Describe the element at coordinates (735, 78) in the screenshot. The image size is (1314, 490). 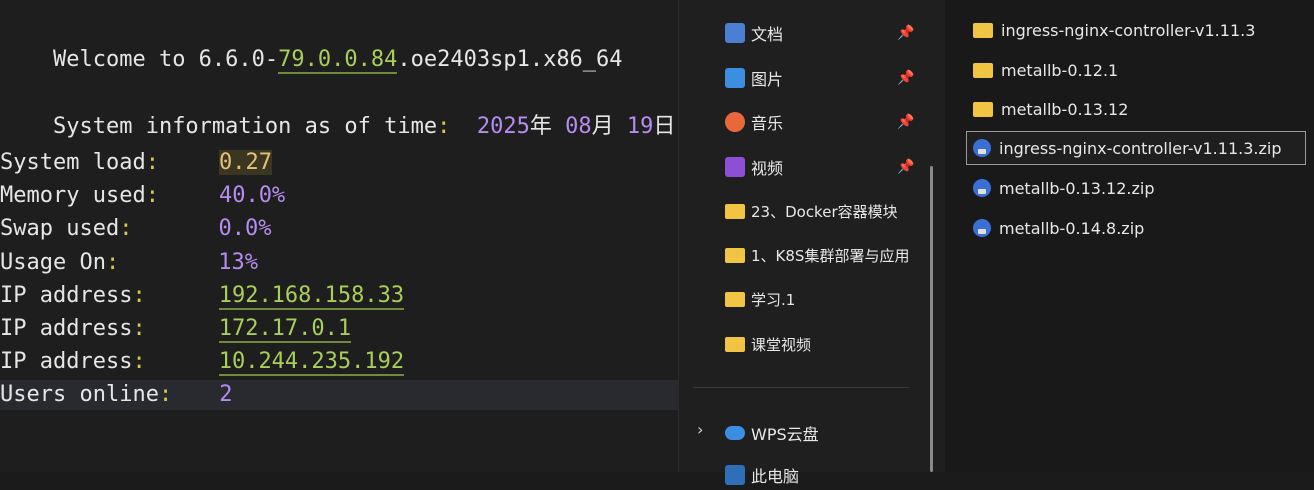
I see `pictures-icon` at that location.